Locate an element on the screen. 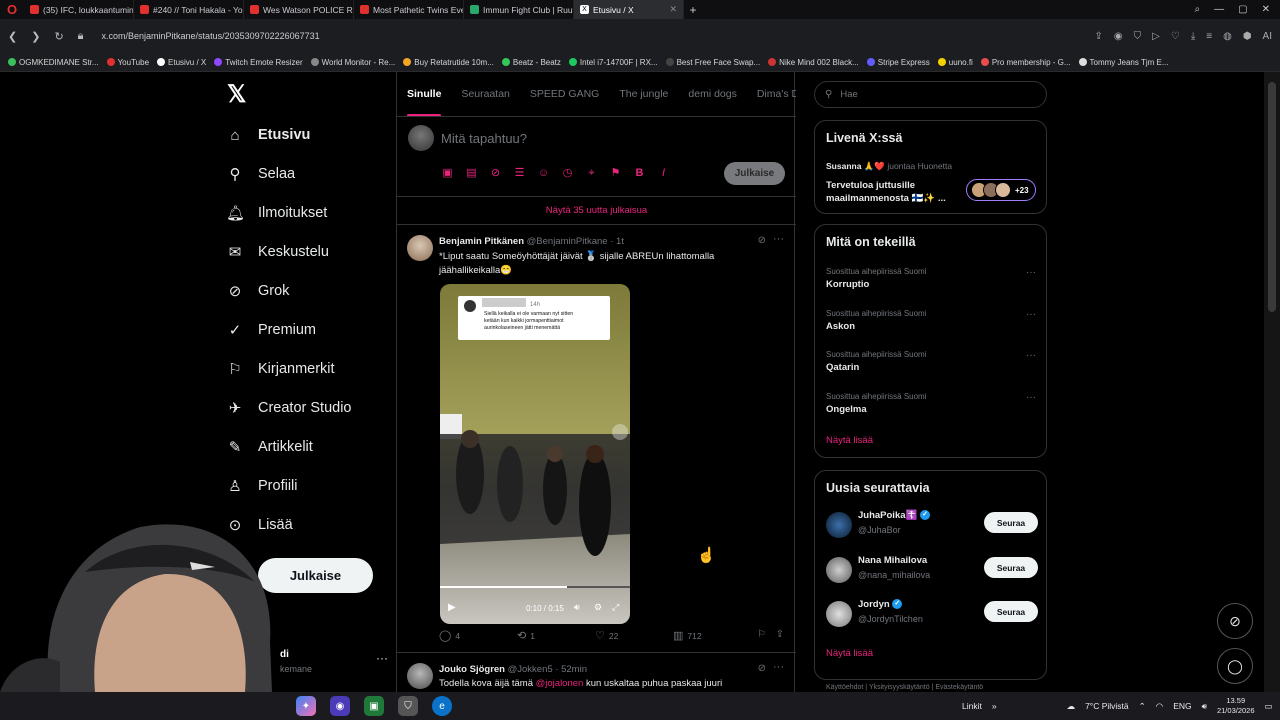  download-icon: ⤓ is located at coordinates (1193, 36).